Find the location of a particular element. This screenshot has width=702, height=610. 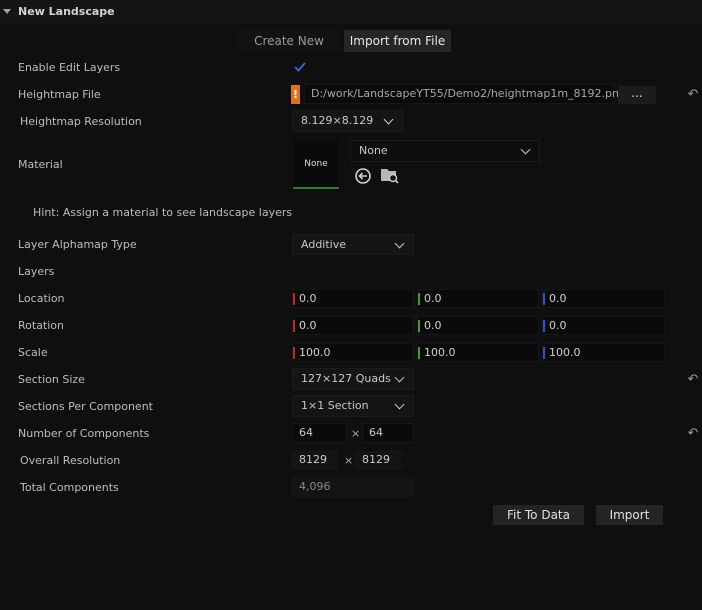

rotation-y-input: 0.0 is located at coordinates (478, 325).